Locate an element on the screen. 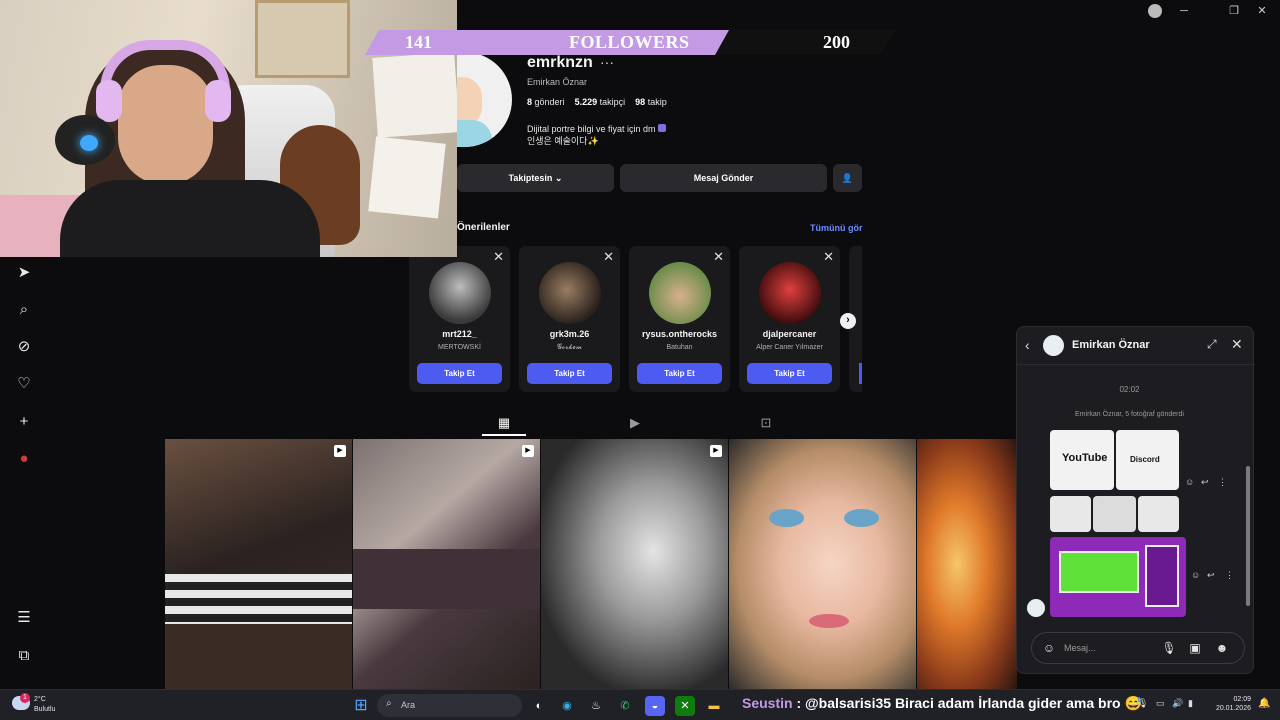 The image size is (1280, 720). message-input-box: ☺ 🎙 ▣ ☻ is located at coordinates (1138, 648).